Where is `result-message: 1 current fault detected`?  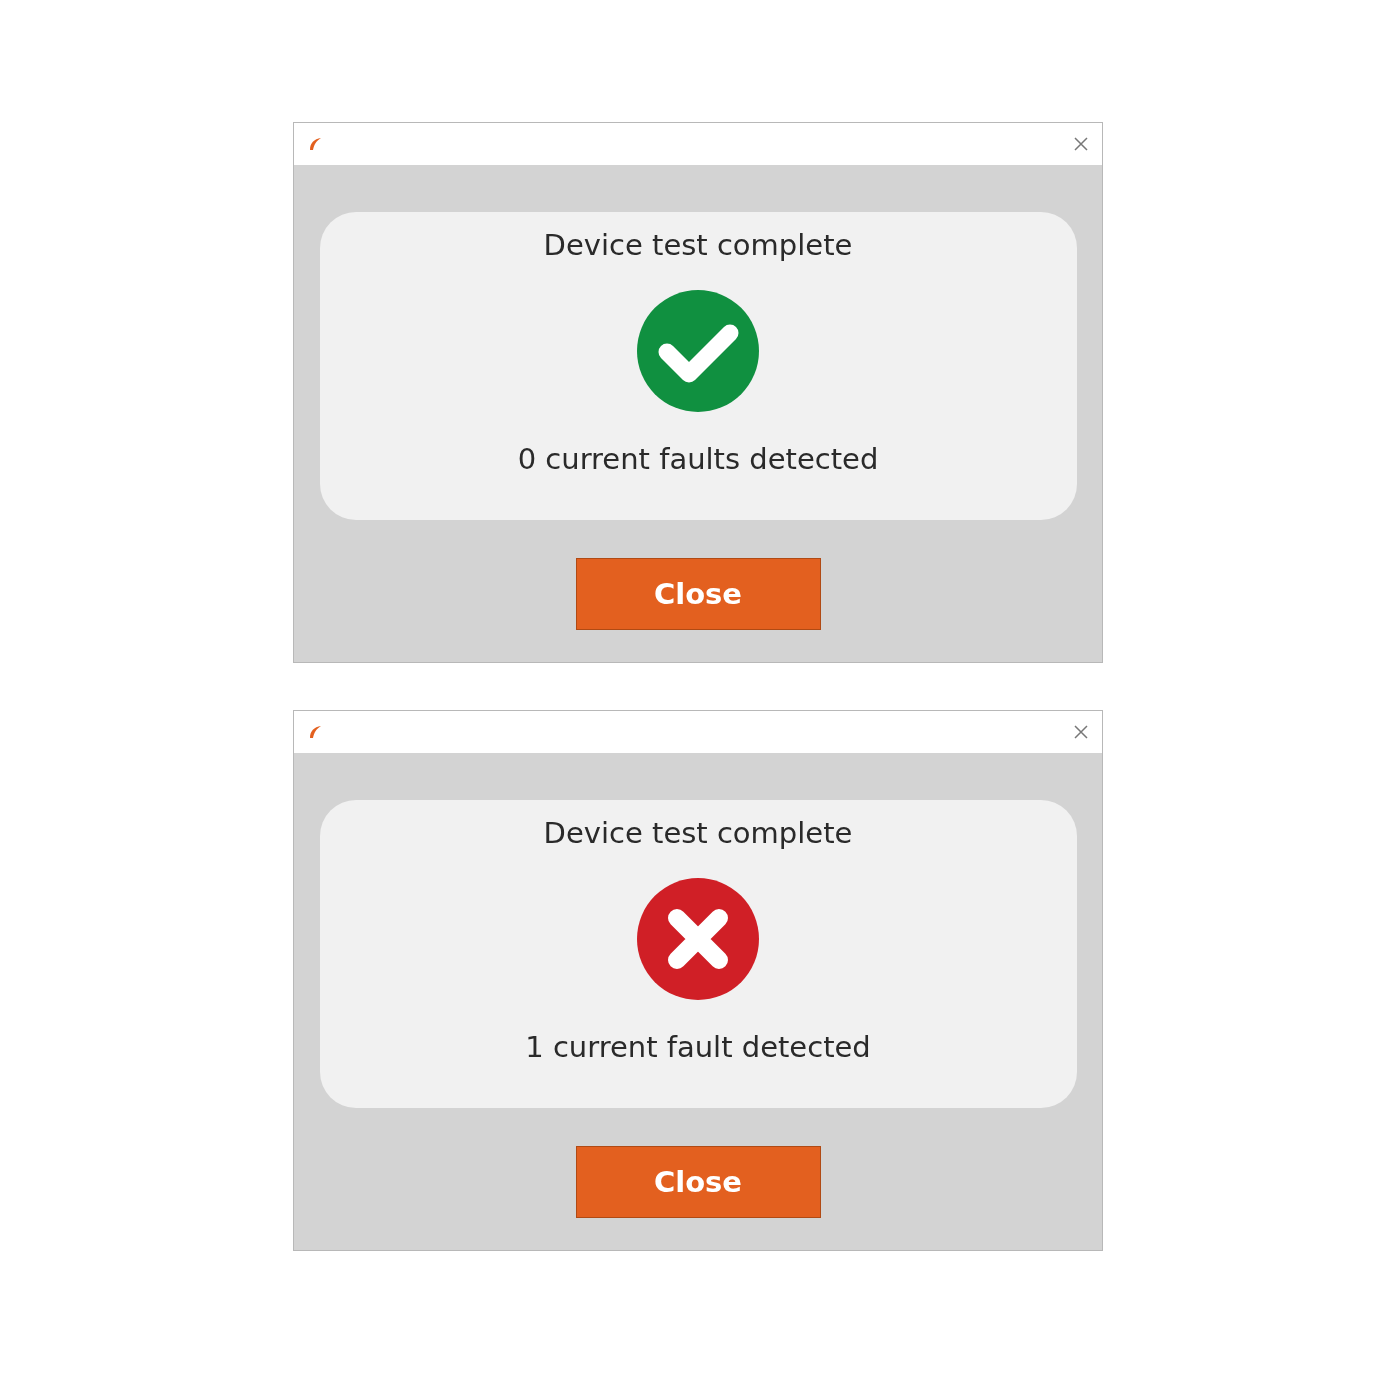 result-message: 1 current fault detected is located at coordinates (698, 1047).